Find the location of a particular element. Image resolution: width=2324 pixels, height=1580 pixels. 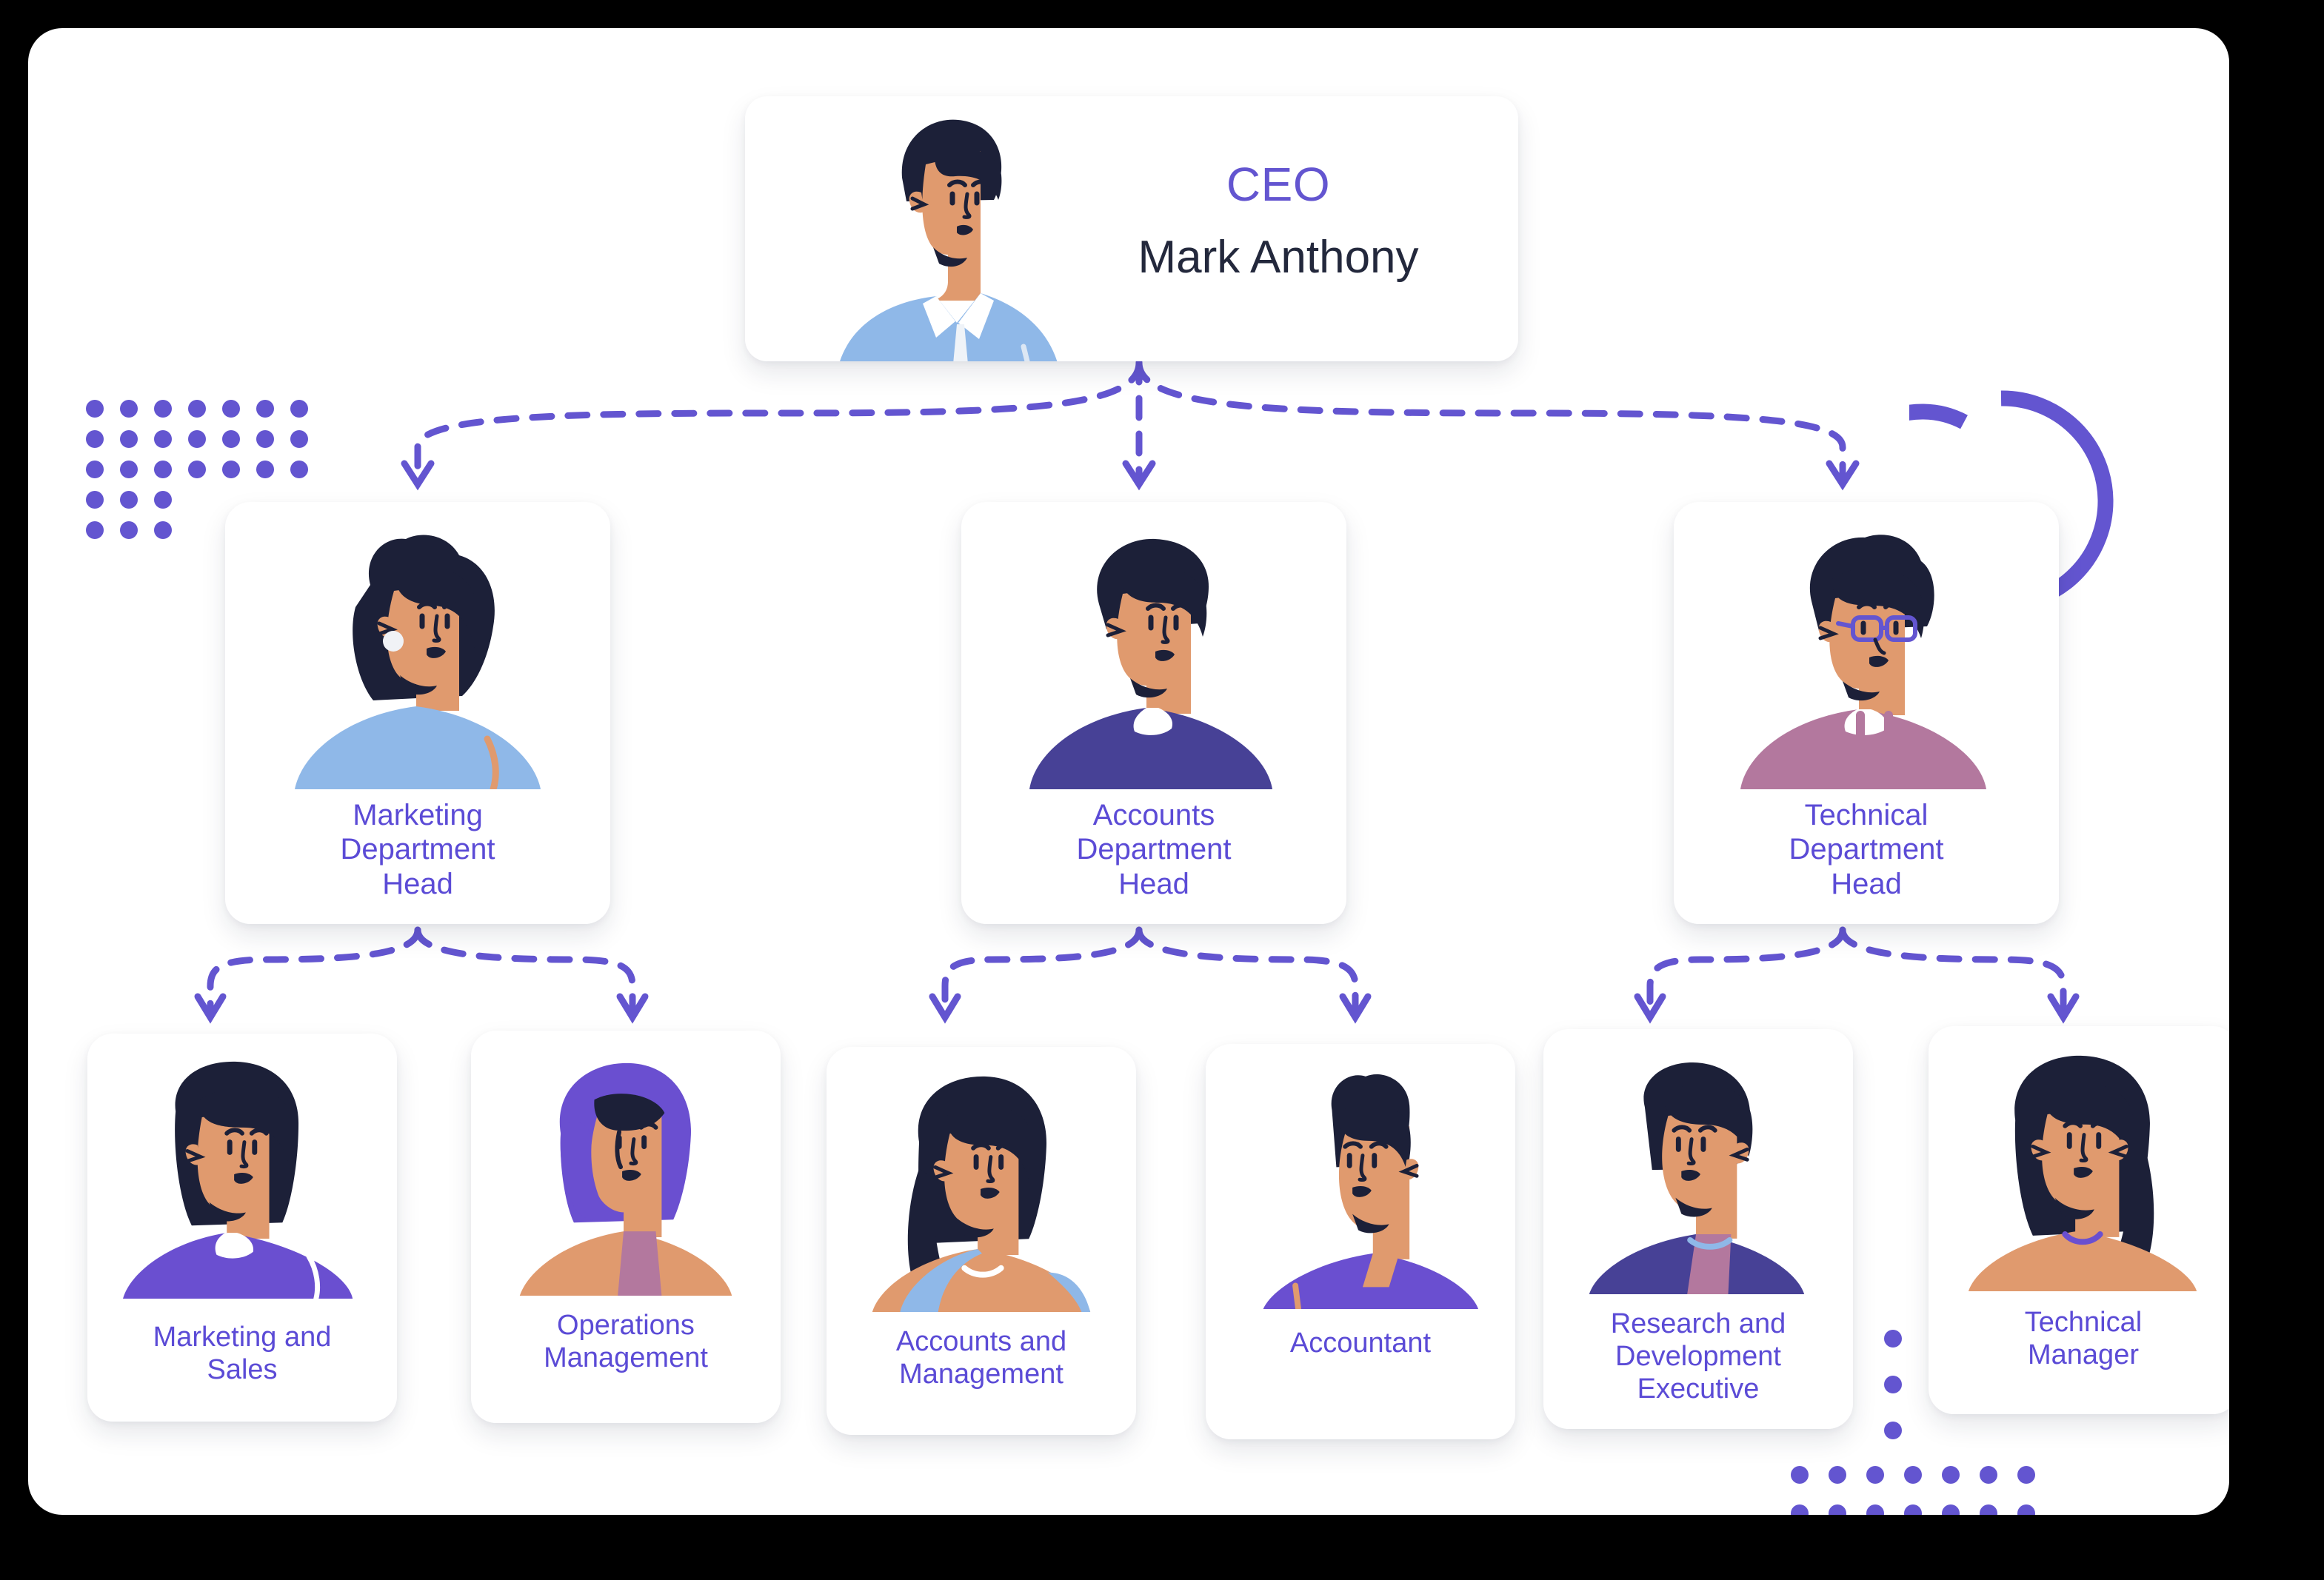

accountant-label: Accountant is located at coordinates (1360, 1343).